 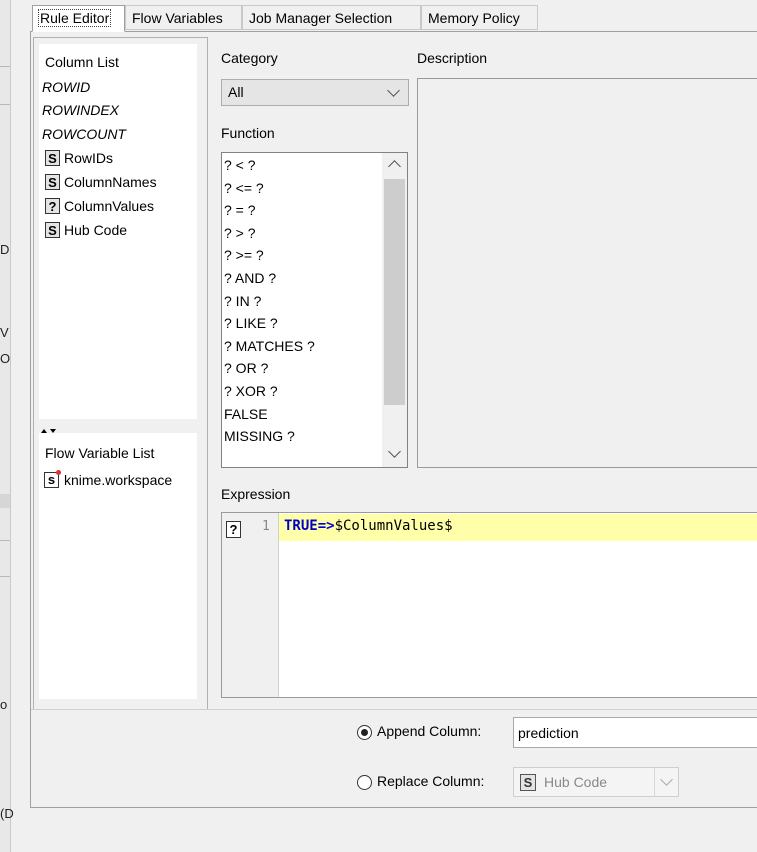 I want to click on tab-flow-variables: Flow Variables, so click(x=183, y=17).